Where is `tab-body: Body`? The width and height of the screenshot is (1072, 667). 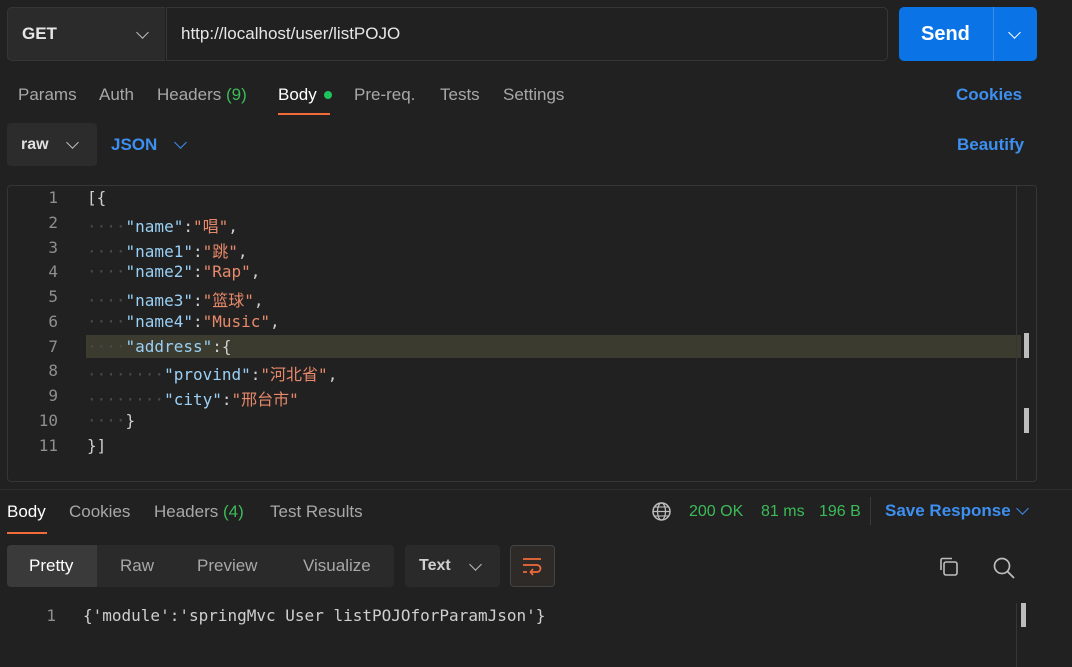 tab-body: Body is located at coordinates (297, 95).